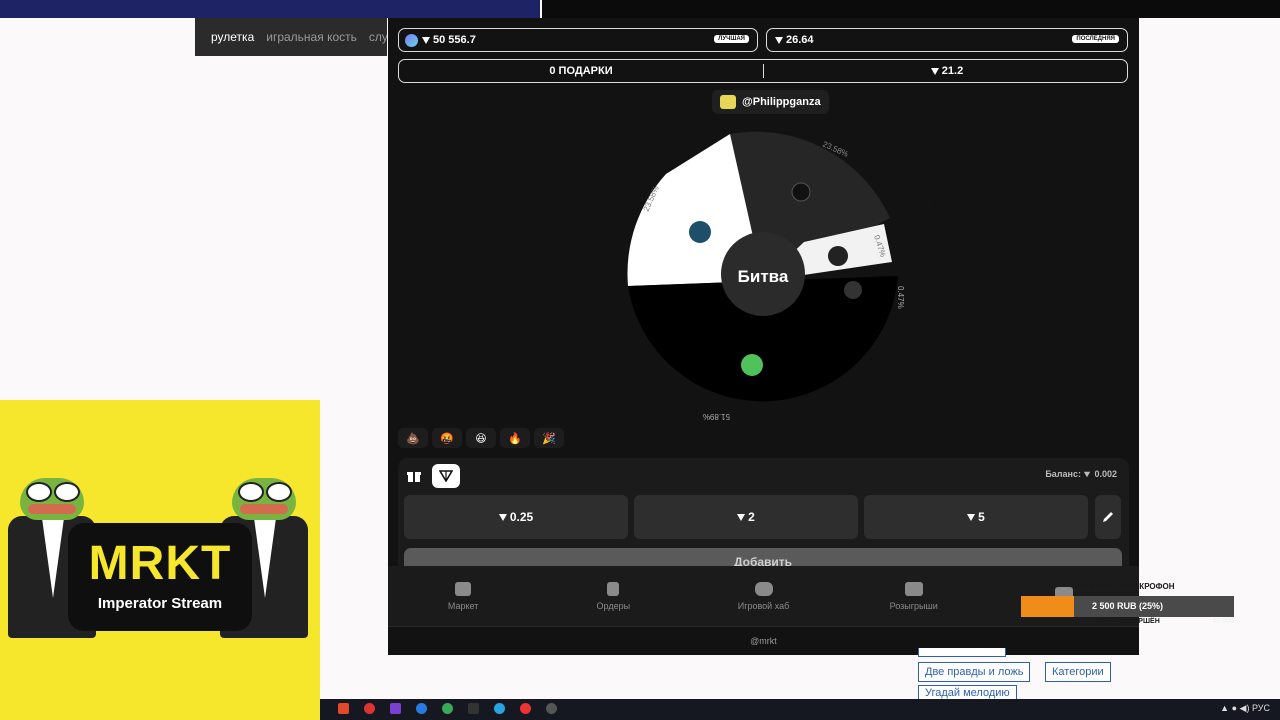 This screenshot has height=720, width=1280. Describe the element at coordinates (463, 605) in the screenshot. I see `nav-label: Маркет` at that location.